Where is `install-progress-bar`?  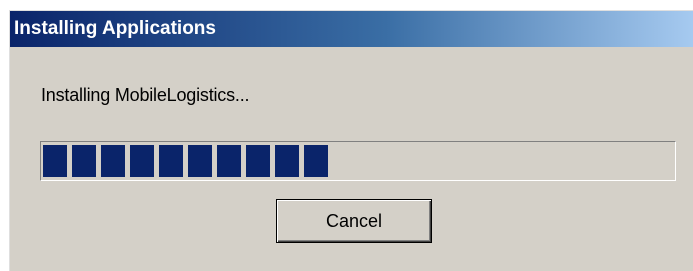 install-progress-bar is located at coordinates (358, 161).